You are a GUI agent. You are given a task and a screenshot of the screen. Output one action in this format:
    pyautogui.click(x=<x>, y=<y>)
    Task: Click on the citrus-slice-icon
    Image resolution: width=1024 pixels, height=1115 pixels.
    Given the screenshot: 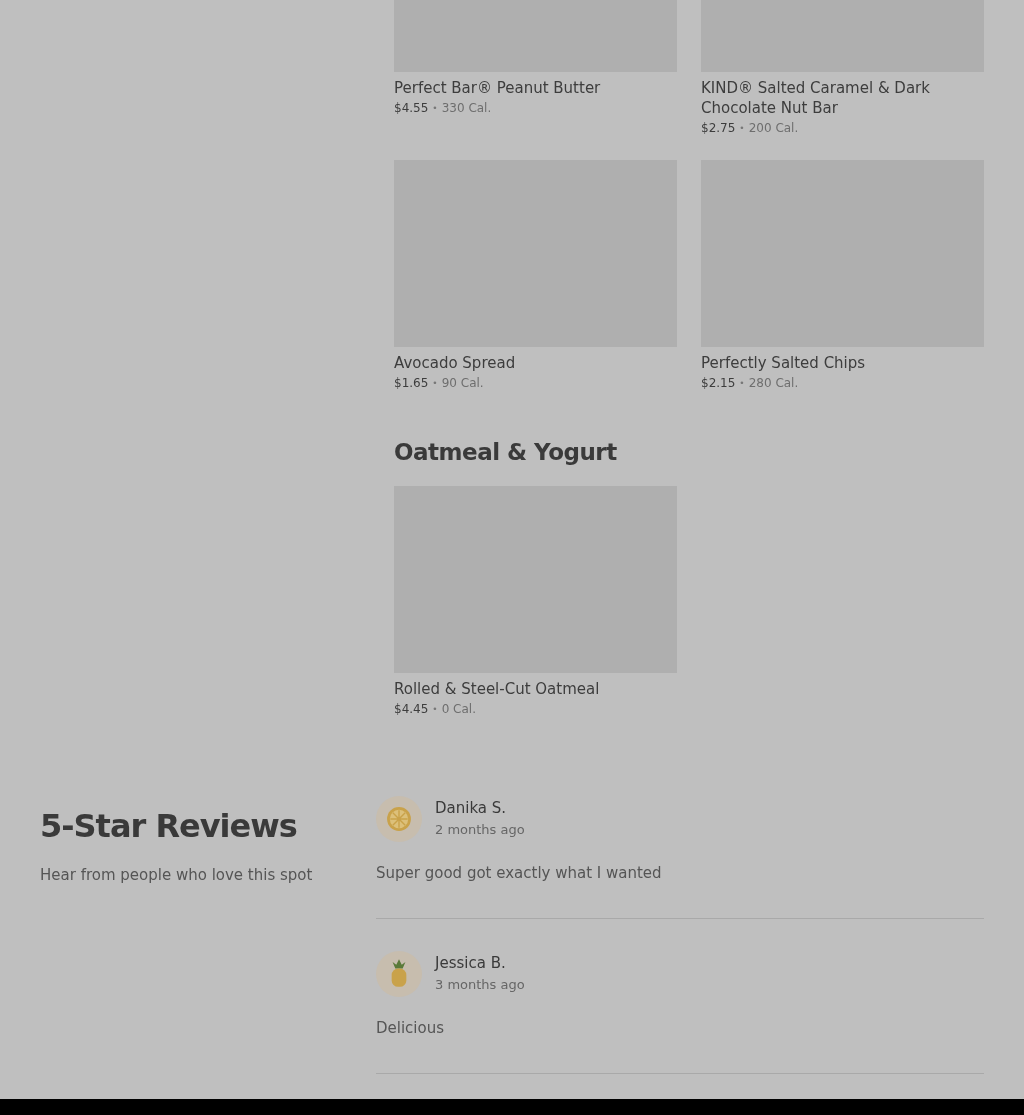 What is the action you would take?
    pyautogui.click(x=399, y=819)
    